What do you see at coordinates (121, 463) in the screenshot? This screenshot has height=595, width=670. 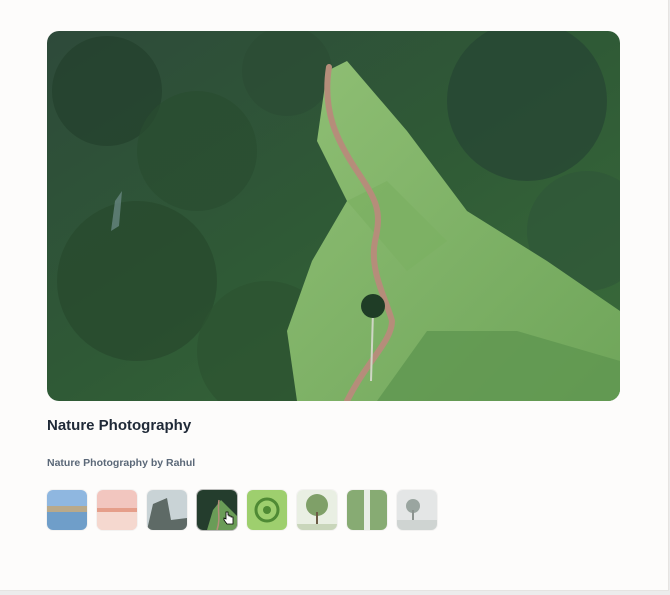 I see `gallery-subtitle: Nature Photography by Rahul` at bounding box center [121, 463].